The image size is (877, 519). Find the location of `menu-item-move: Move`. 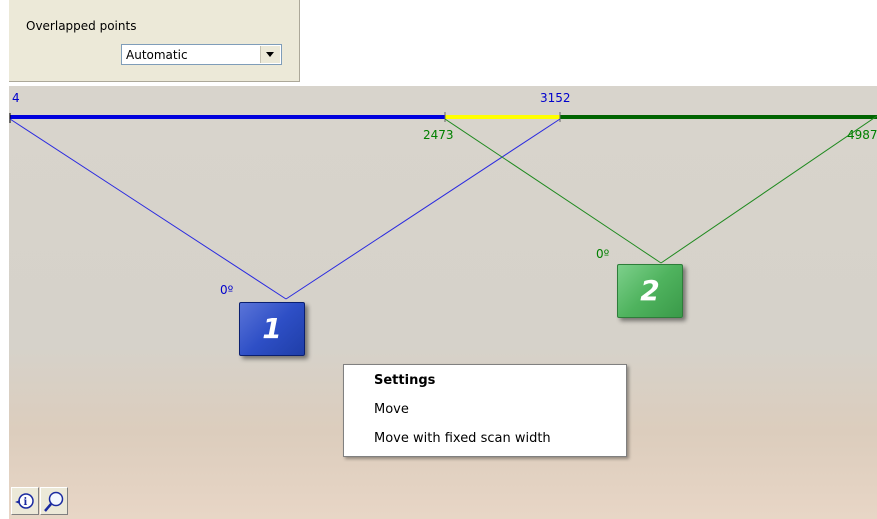

menu-item-move: Move is located at coordinates (391, 409).